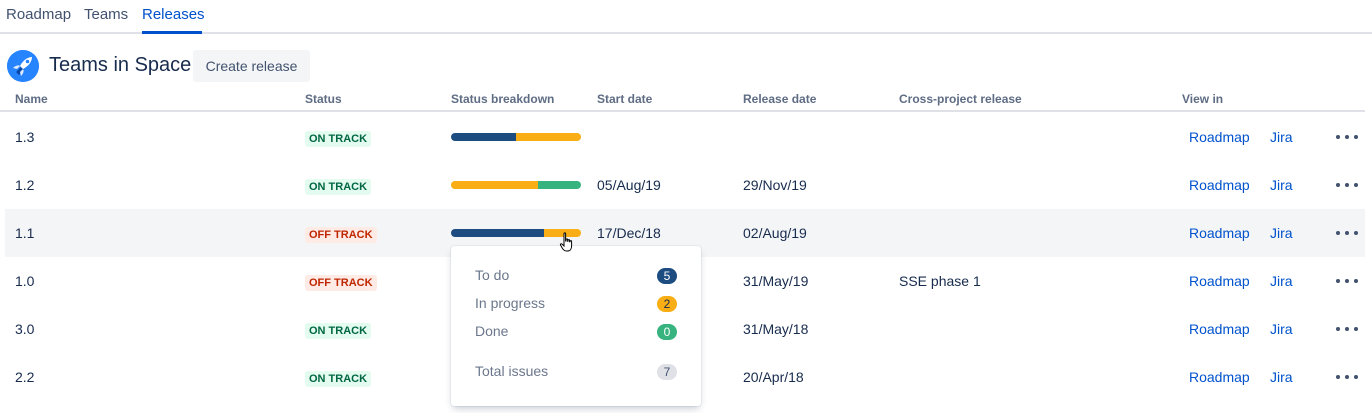 This screenshot has width=1372, height=413. I want to click on release-name: 1.1, so click(25, 233).